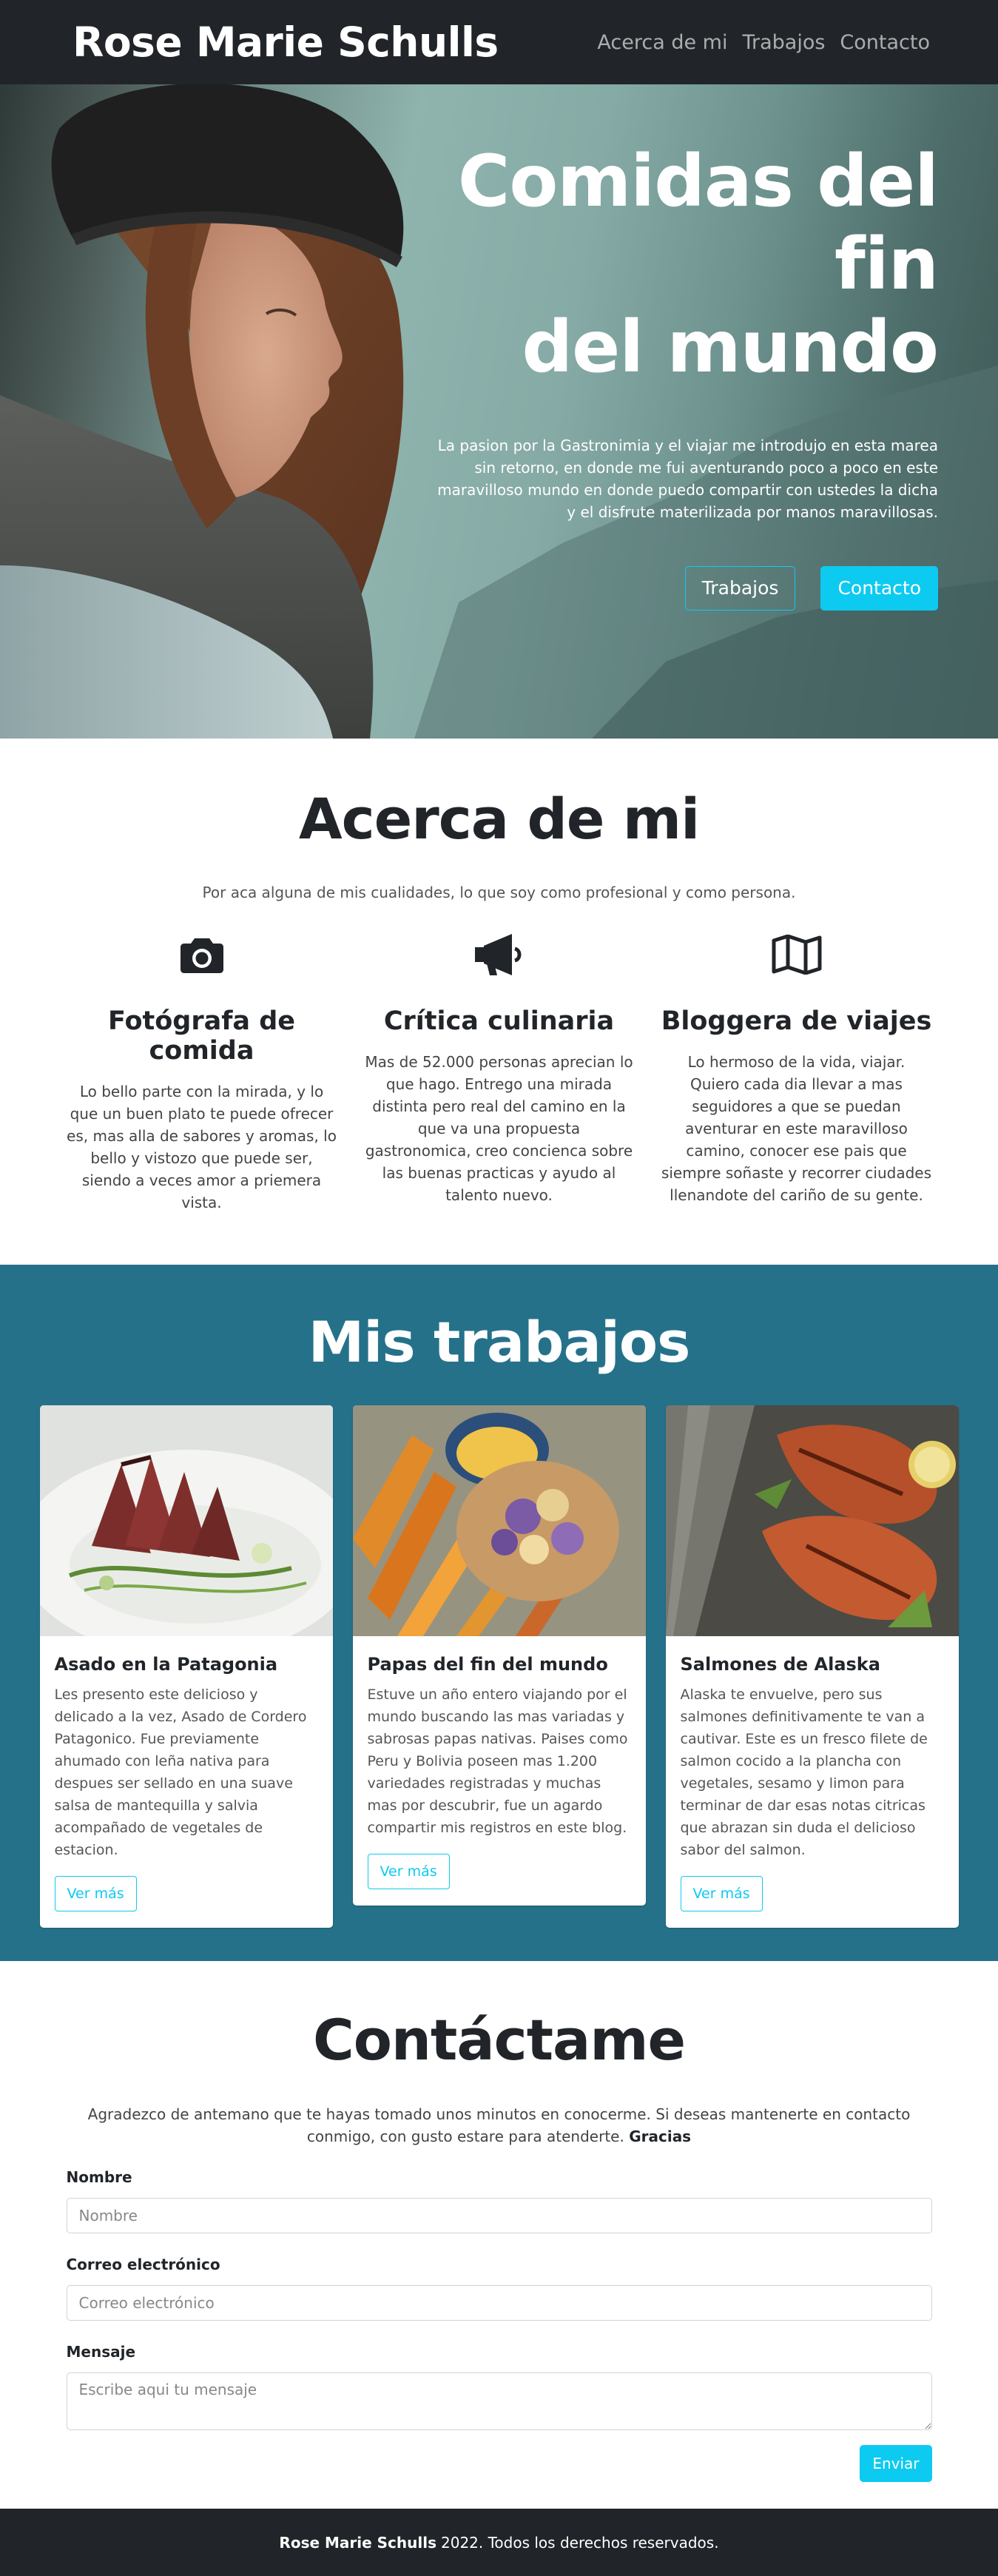  What do you see at coordinates (499, 2463) in the screenshot?
I see `form-actions: Enviar` at bounding box center [499, 2463].